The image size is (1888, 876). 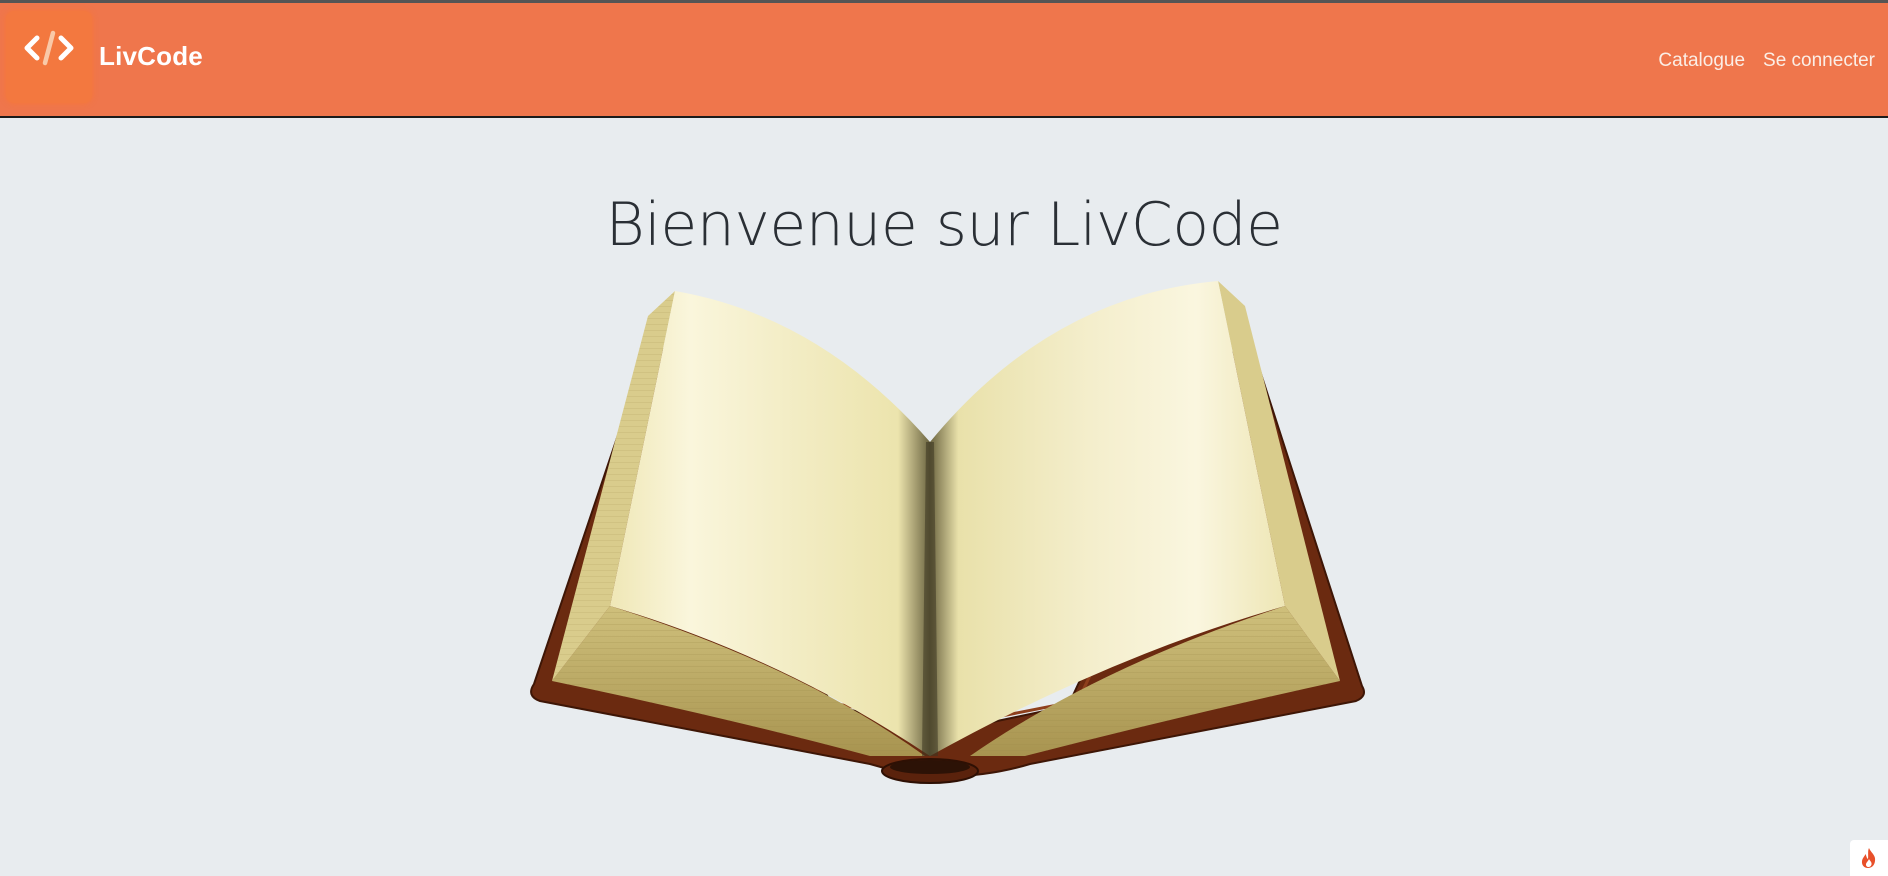 I want to click on corner-badge, so click(x=1869, y=858).